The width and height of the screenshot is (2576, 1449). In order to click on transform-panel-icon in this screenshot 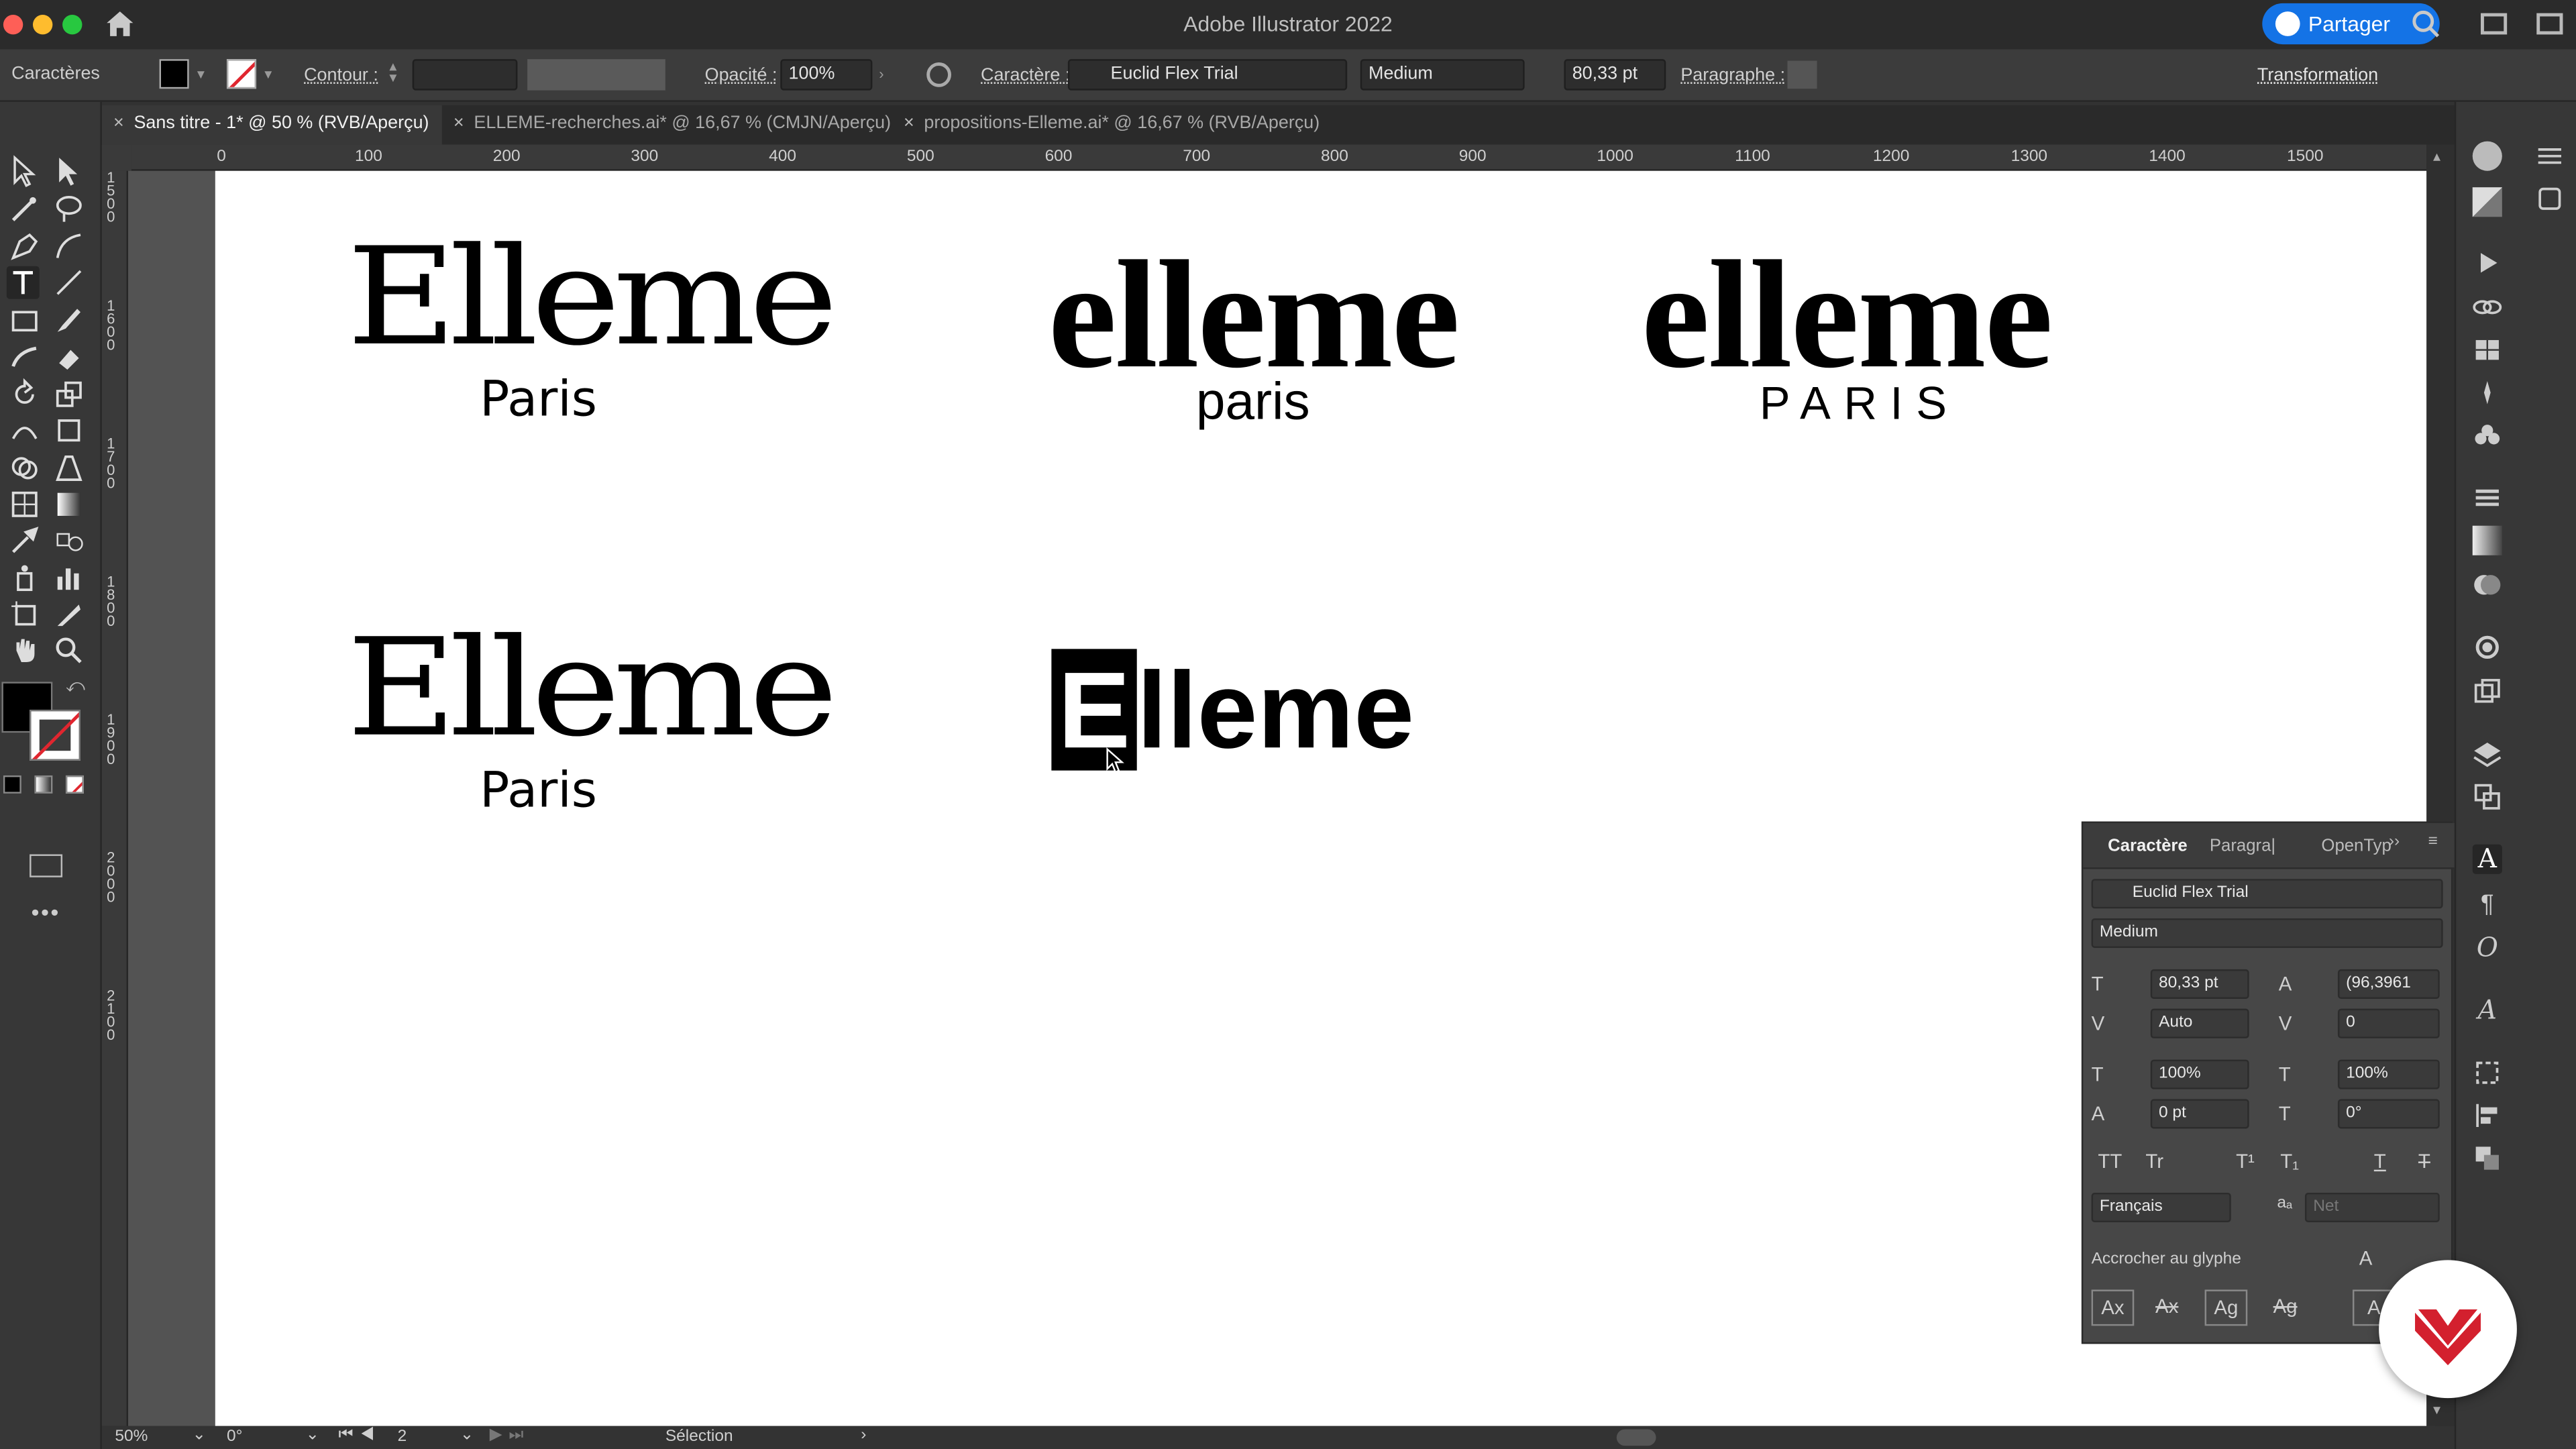, I will do `click(2487, 1072)`.